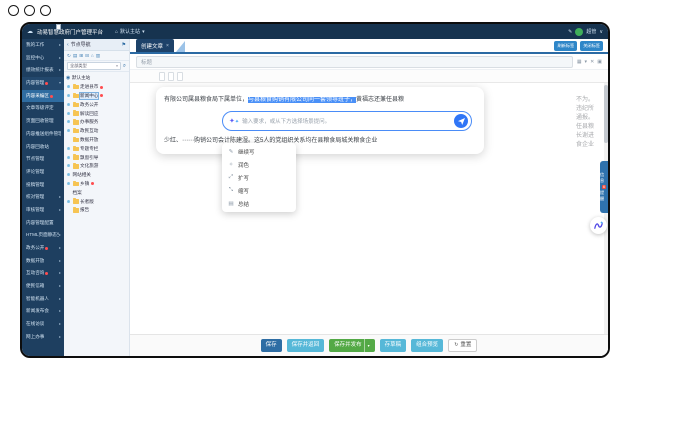 This screenshot has height=425, width=694. What do you see at coordinates (68, 45) in the screenshot?
I see `collapse-panel-icon: ‹` at bounding box center [68, 45].